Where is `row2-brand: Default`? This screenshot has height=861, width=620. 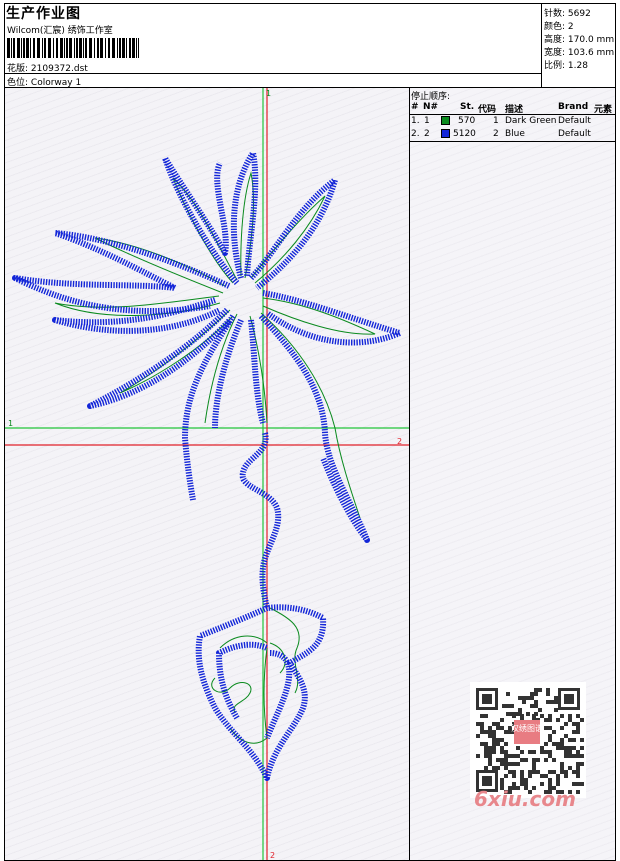
row2-brand: Default is located at coordinates (574, 134).